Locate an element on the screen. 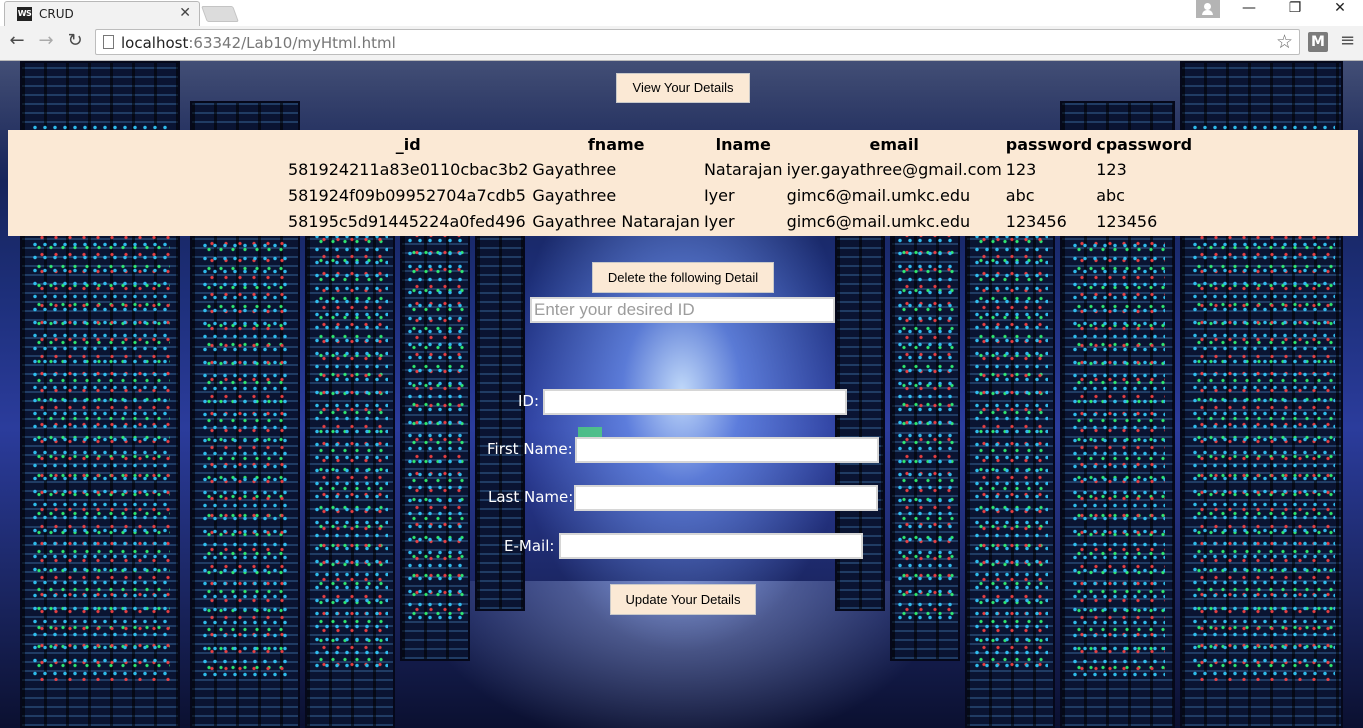 The width and height of the screenshot is (1363, 728). user-profile-icon is located at coordinates (1208, 9).